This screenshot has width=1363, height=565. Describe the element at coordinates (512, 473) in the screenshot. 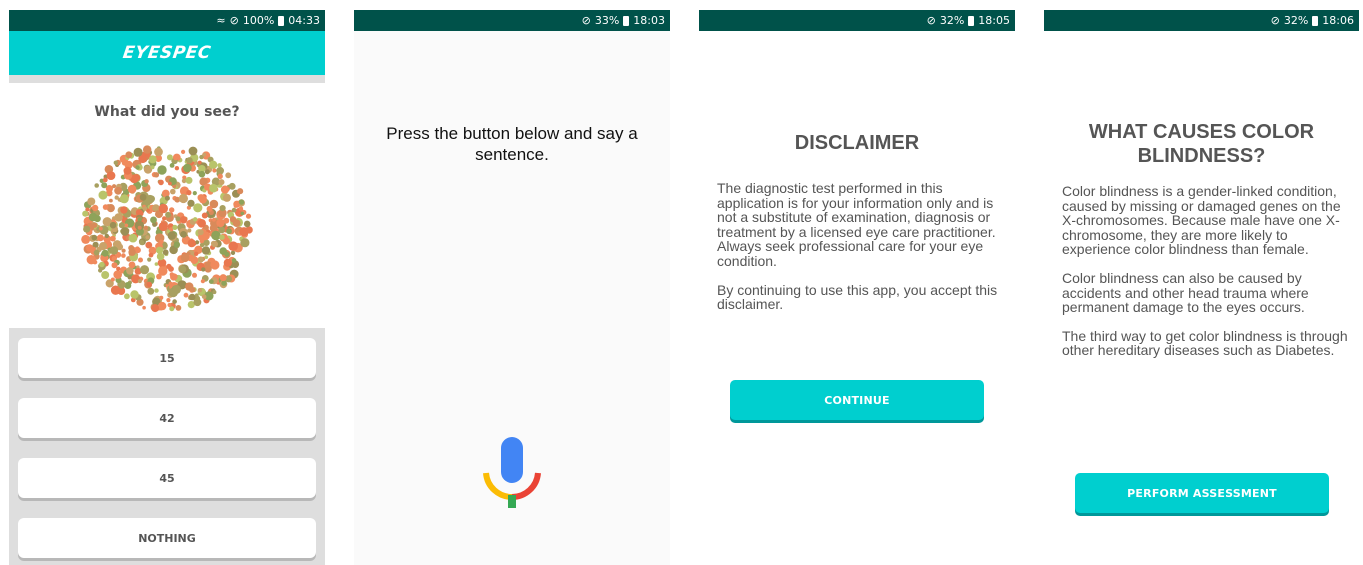

I see `microphone-icon` at that location.